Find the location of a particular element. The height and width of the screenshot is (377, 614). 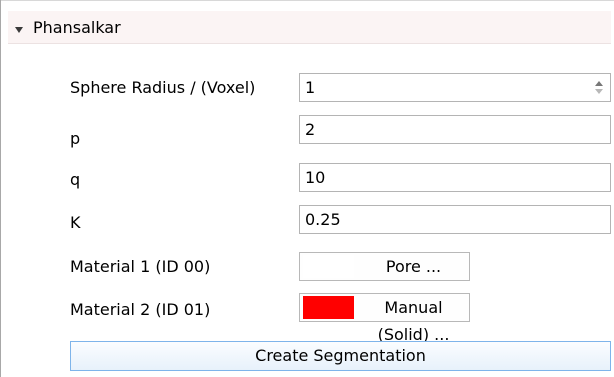

sphere-radius-value: 1 is located at coordinates (310, 87).